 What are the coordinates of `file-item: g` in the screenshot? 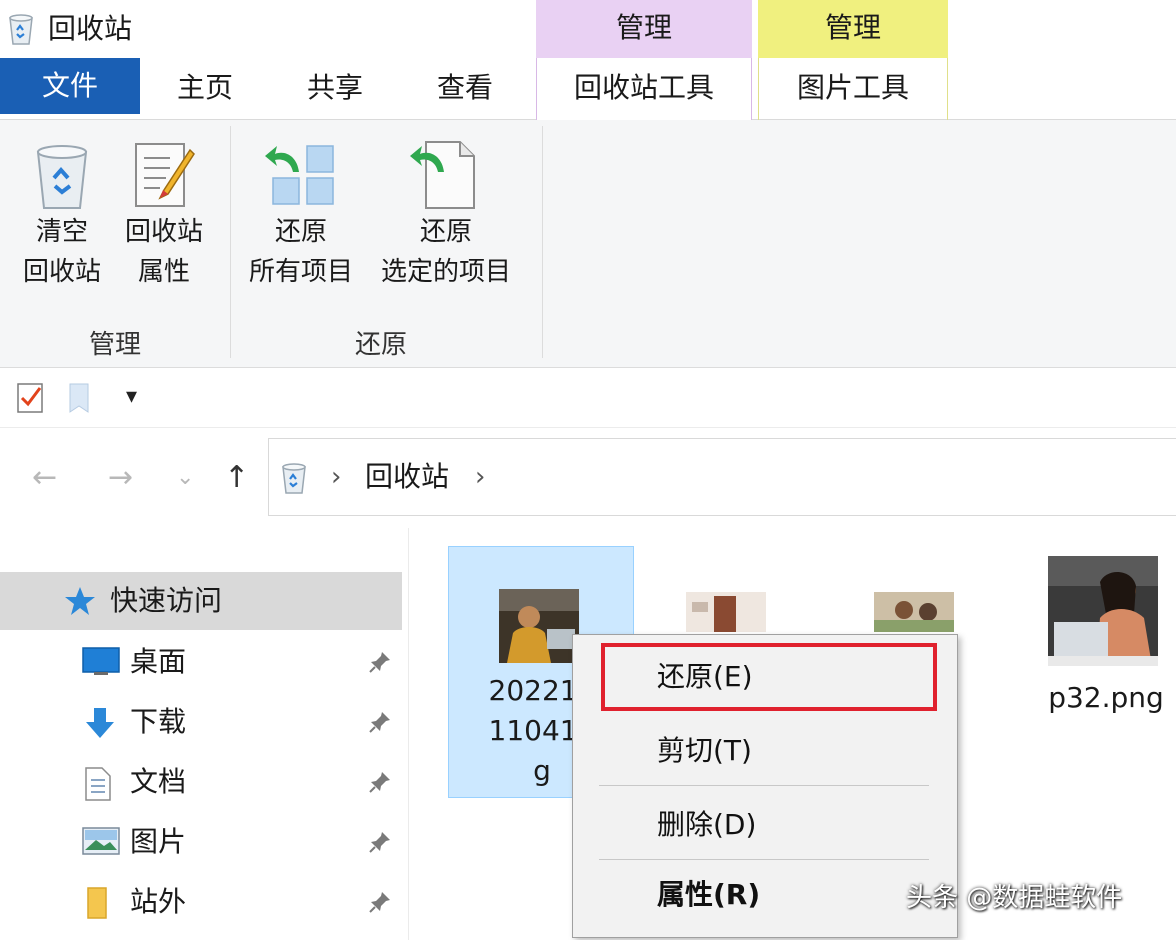 It's located at (914, 652).